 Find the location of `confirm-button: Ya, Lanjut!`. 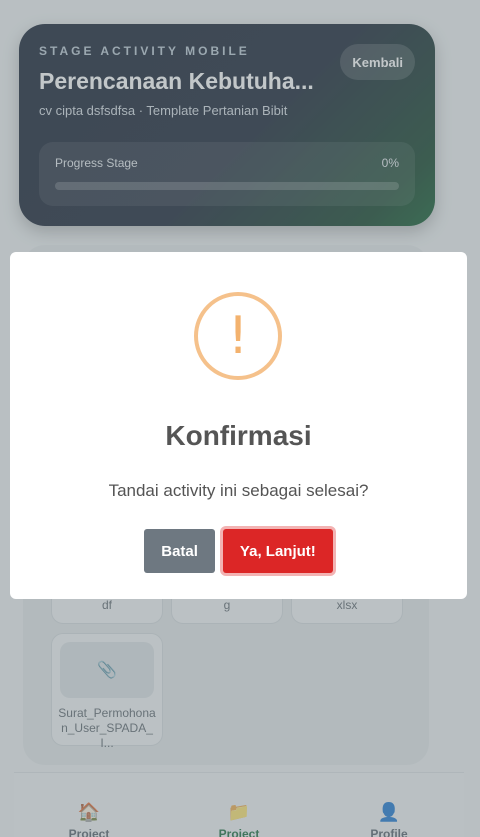

confirm-button: Ya, Lanjut! is located at coordinates (277, 551).